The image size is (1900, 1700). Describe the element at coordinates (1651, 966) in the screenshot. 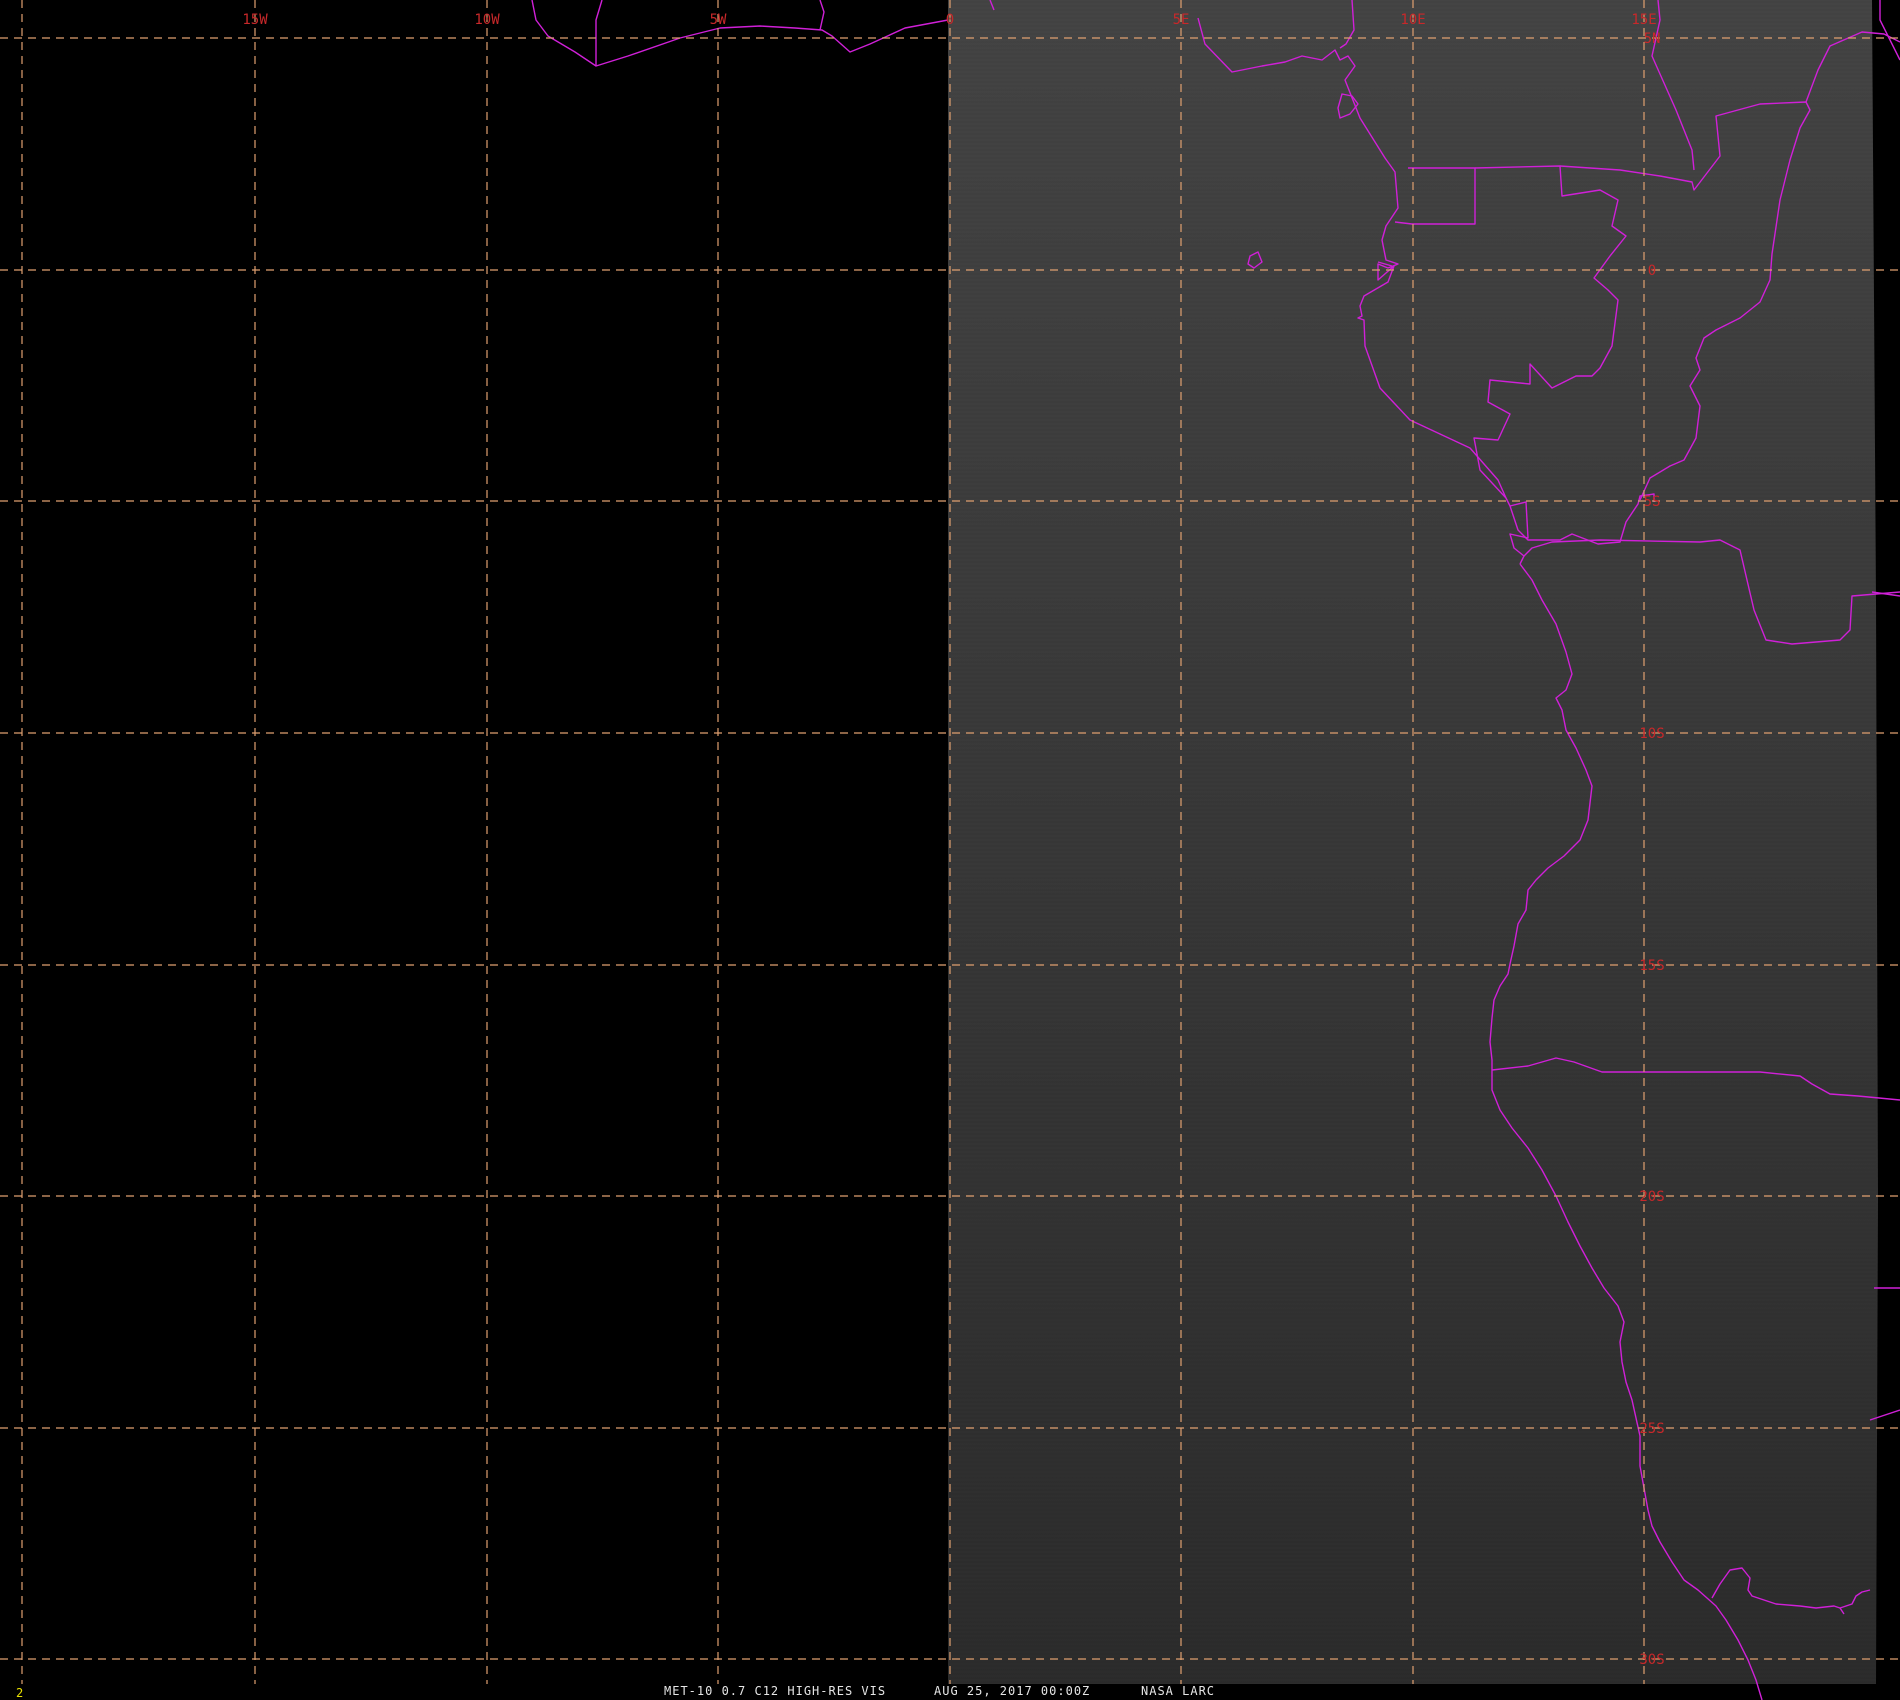

I see `latitude-label: 15S` at that location.